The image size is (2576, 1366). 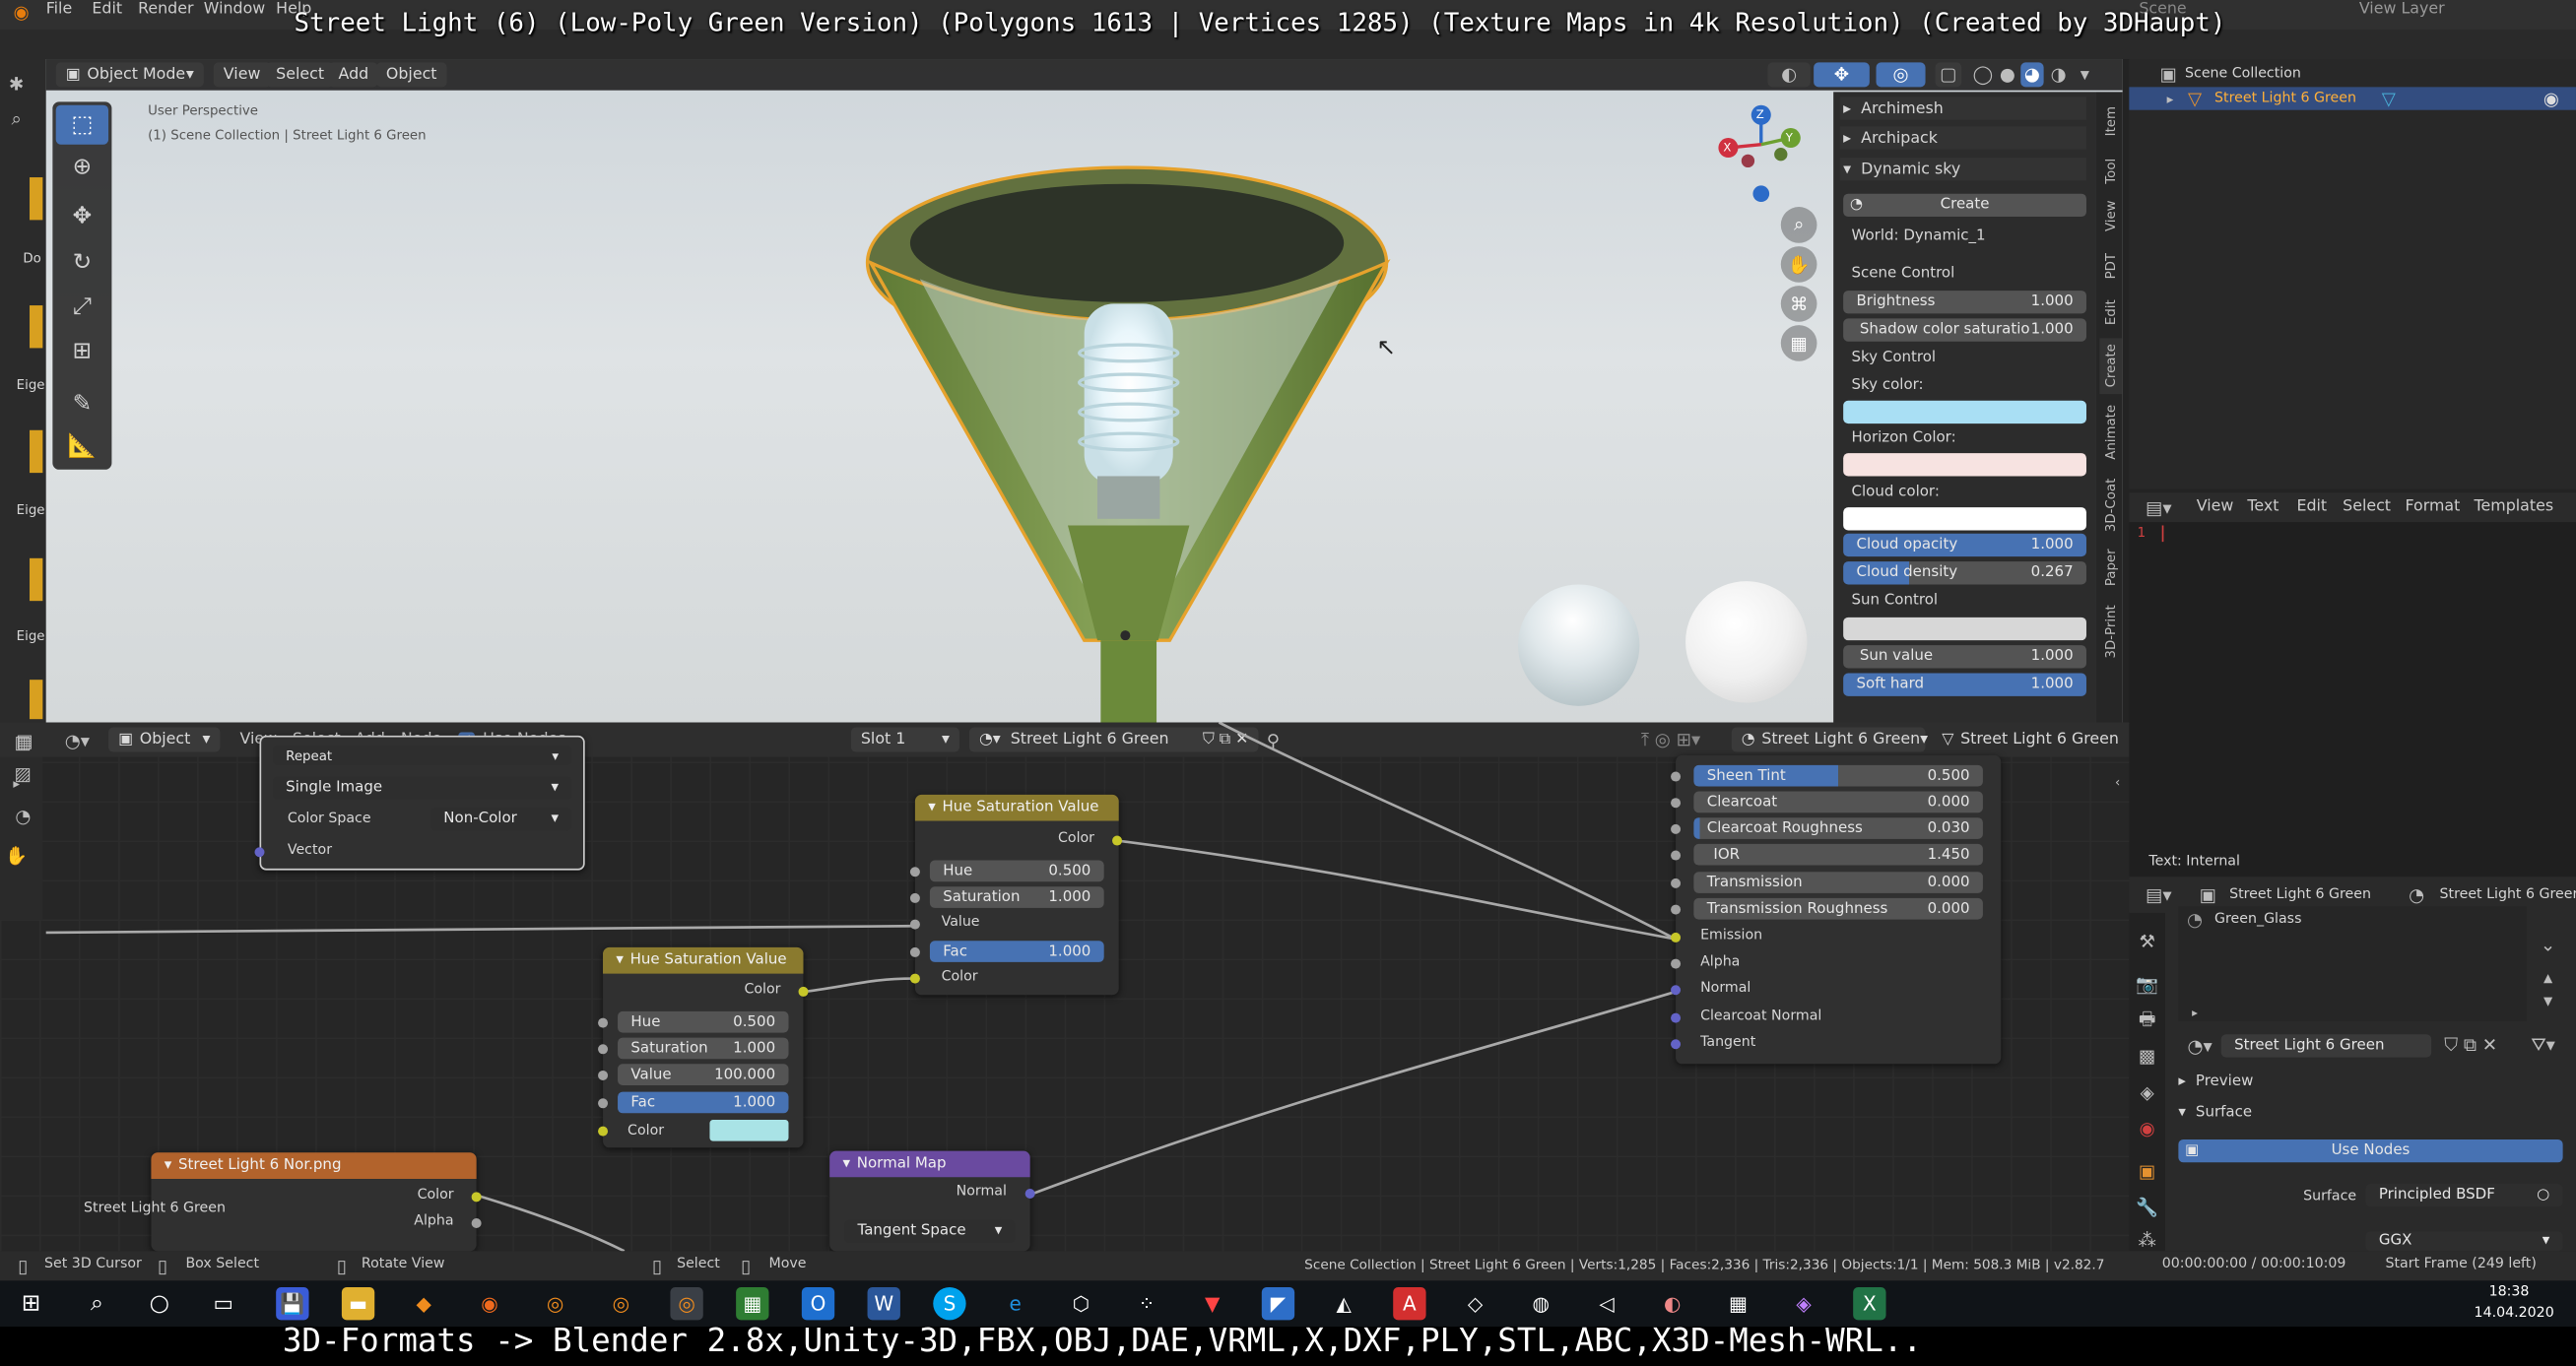 What do you see at coordinates (1017, 871) in the screenshot?
I see `hsv1-hue-field: Hue 0.500` at bounding box center [1017, 871].